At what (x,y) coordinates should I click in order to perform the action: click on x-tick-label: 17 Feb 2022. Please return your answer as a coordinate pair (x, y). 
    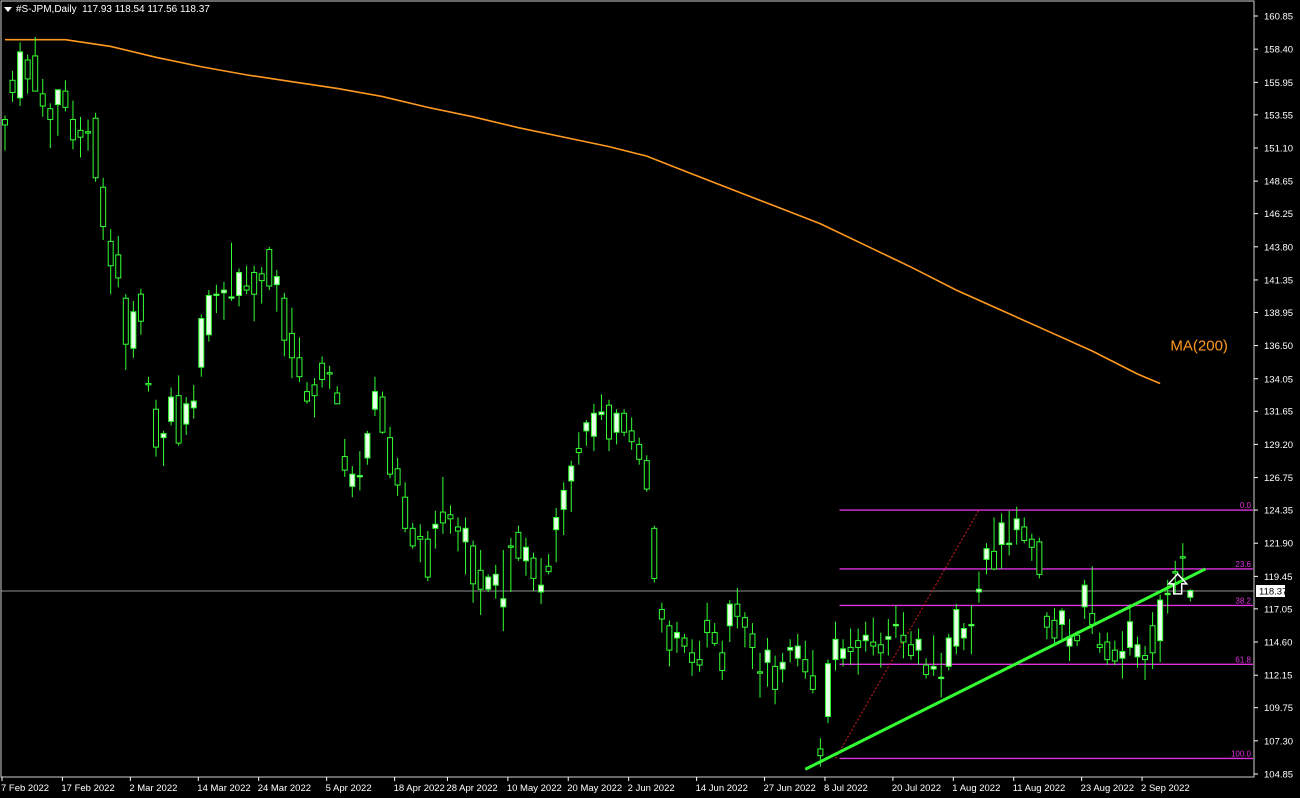
    Looking at the image, I should click on (87, 788).